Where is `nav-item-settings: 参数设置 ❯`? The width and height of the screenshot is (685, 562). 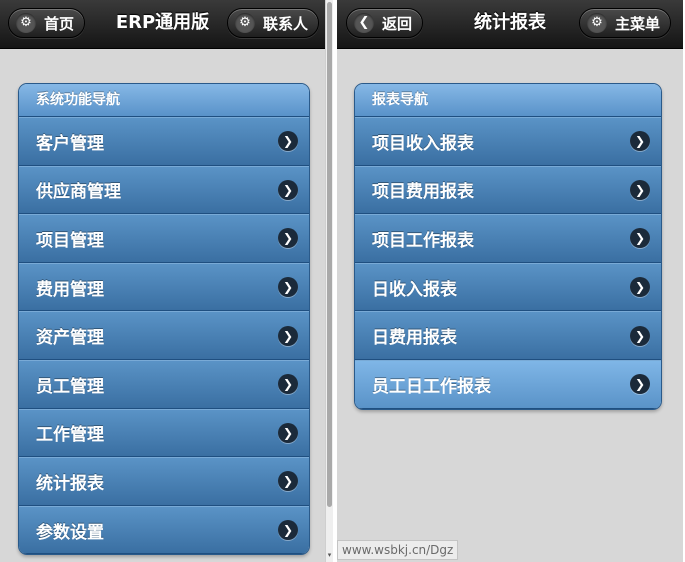 nav-item-settings: 参数设置 ❯ is located at coordinates (164, 530).